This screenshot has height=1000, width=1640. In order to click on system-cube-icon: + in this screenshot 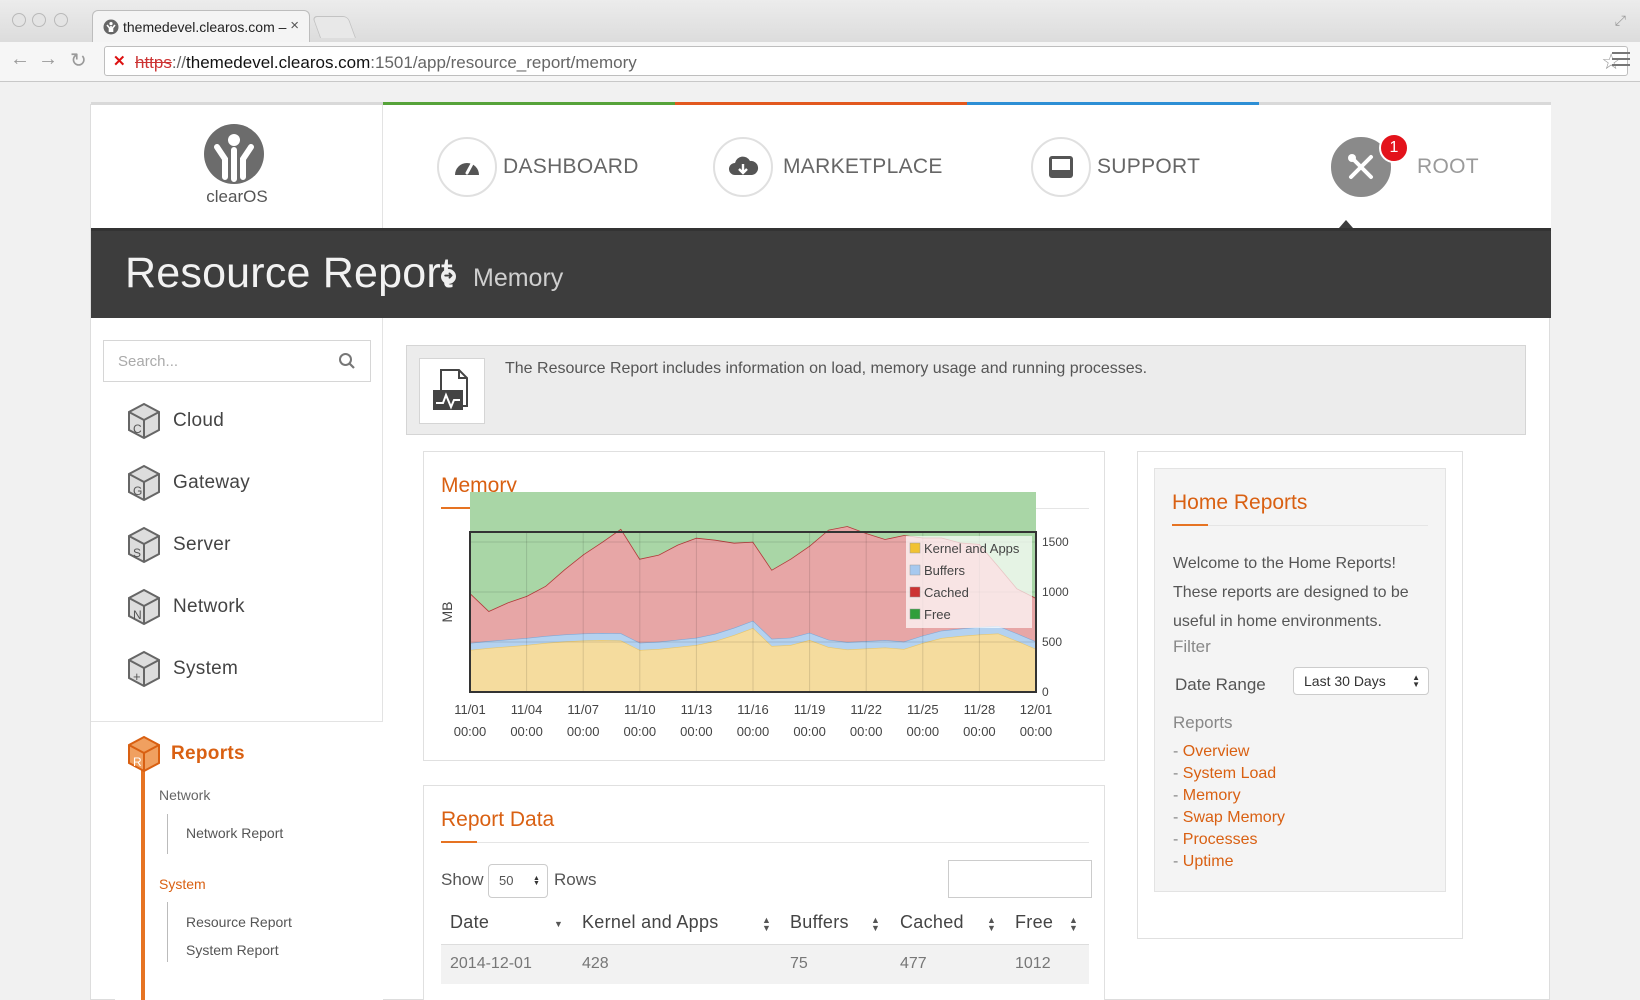, I will do `click(144, 669)`.